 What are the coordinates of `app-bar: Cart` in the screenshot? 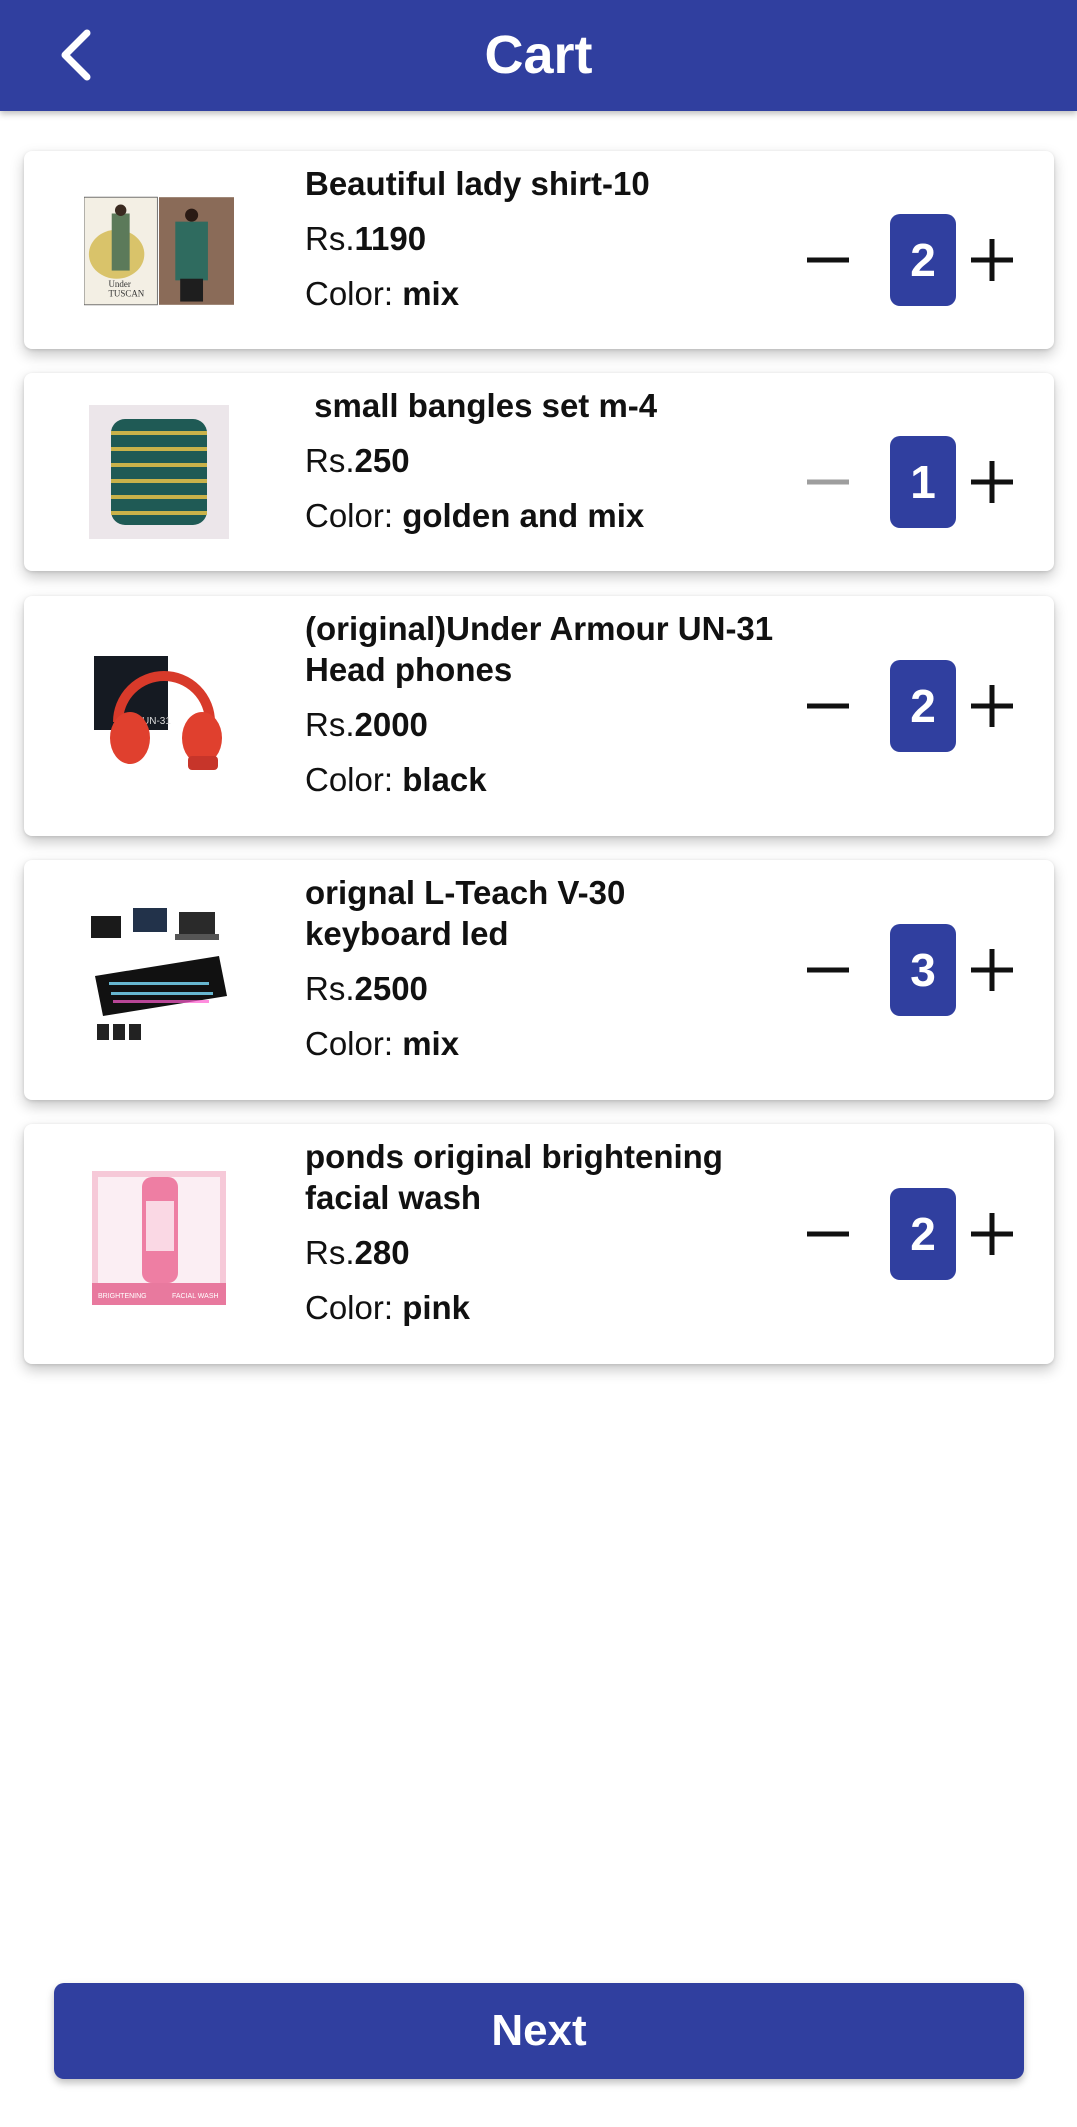 It's located at (538, 55).